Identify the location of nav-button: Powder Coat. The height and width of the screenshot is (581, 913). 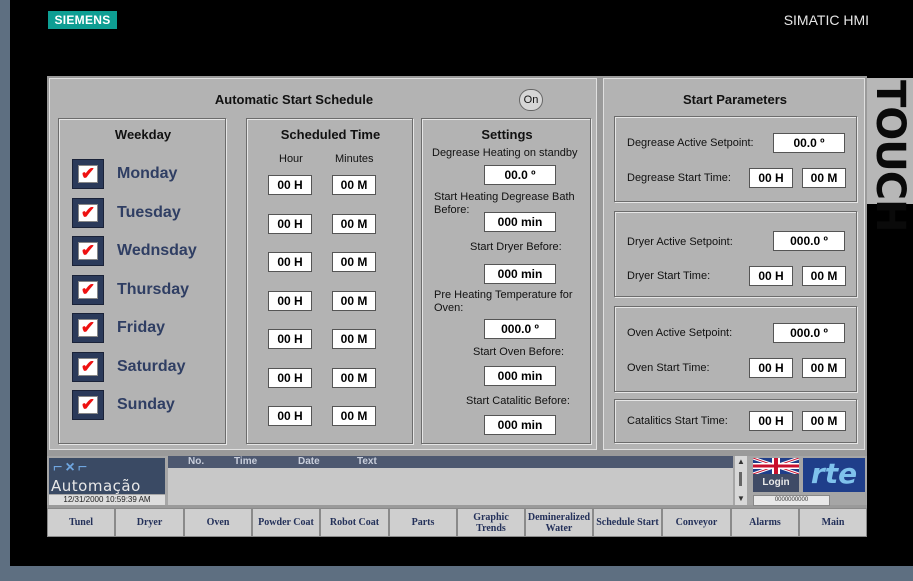
(286, 522).